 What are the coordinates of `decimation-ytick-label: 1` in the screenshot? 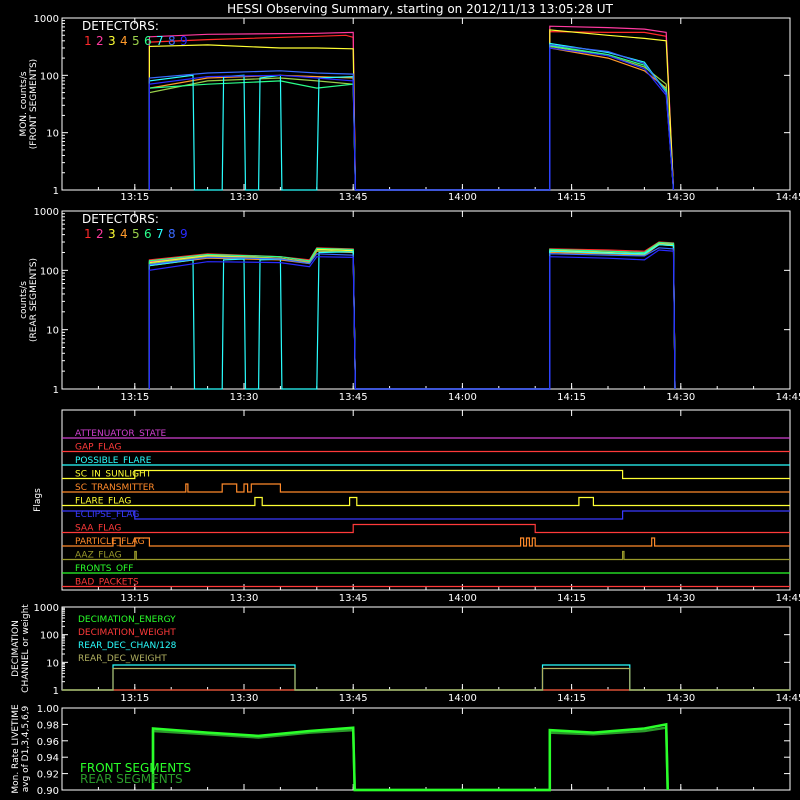 It's located at (56, 691).